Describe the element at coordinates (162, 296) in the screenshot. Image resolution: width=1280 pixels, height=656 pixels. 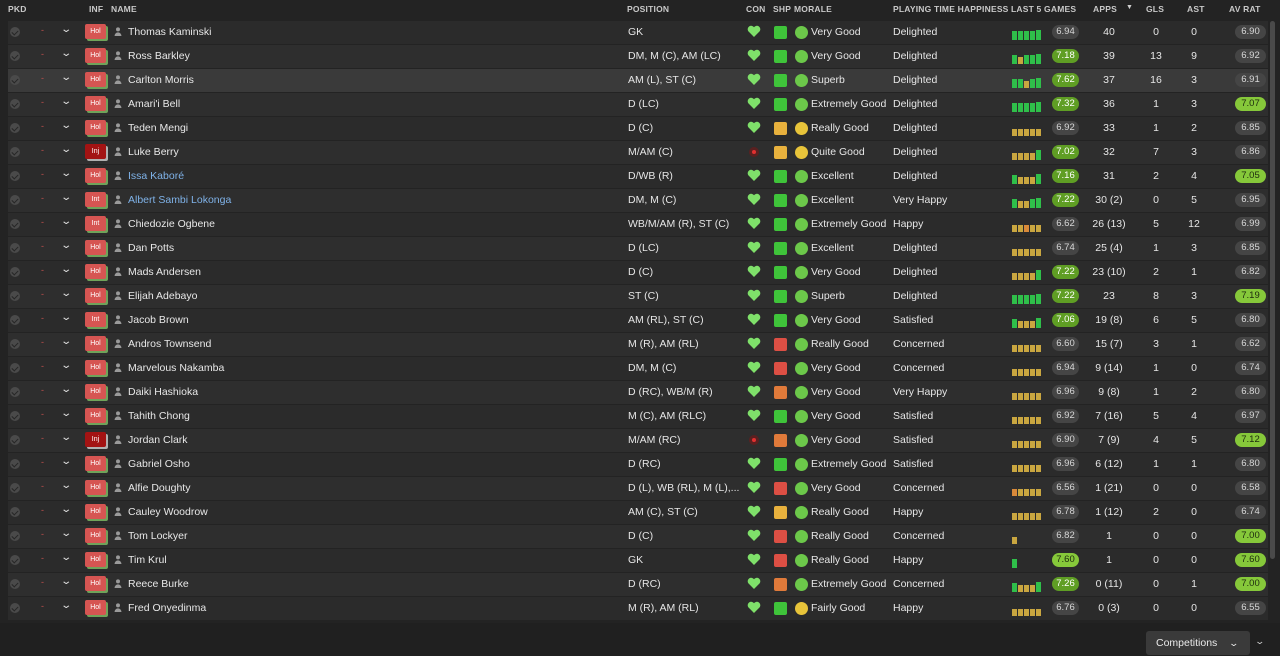
I see `player-name: Elijah Adebayo` at that location.